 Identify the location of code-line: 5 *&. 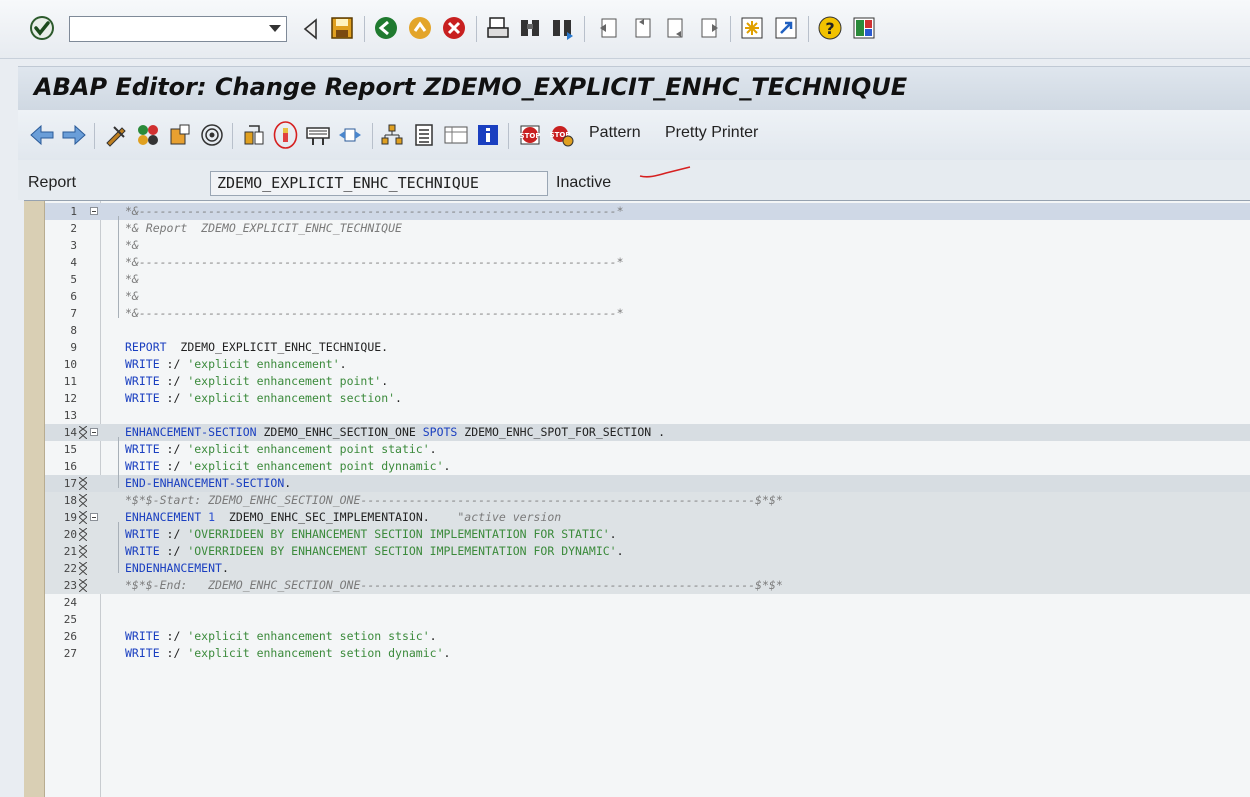
(647, 279).